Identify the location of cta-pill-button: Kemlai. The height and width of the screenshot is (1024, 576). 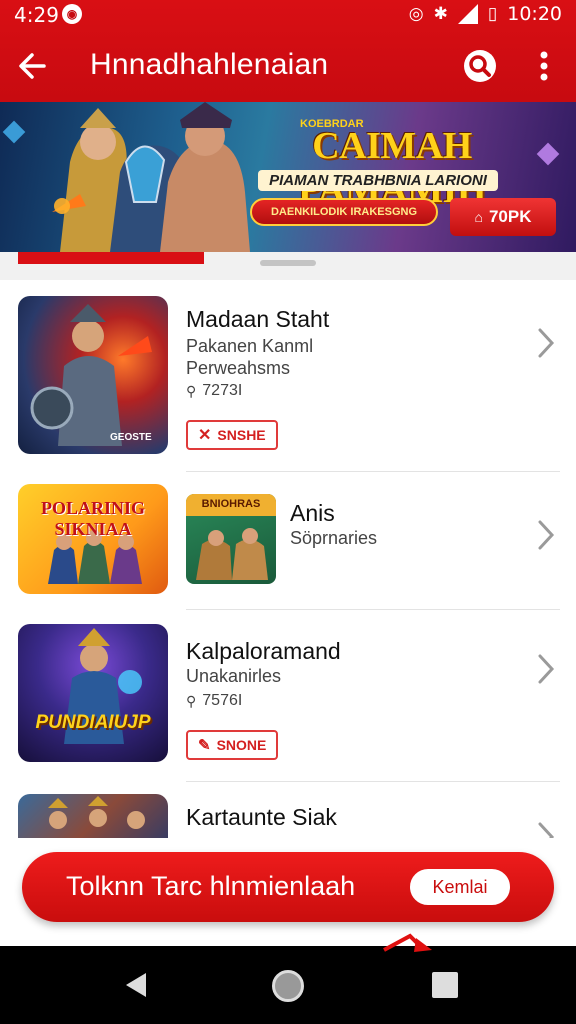
(460, 887).